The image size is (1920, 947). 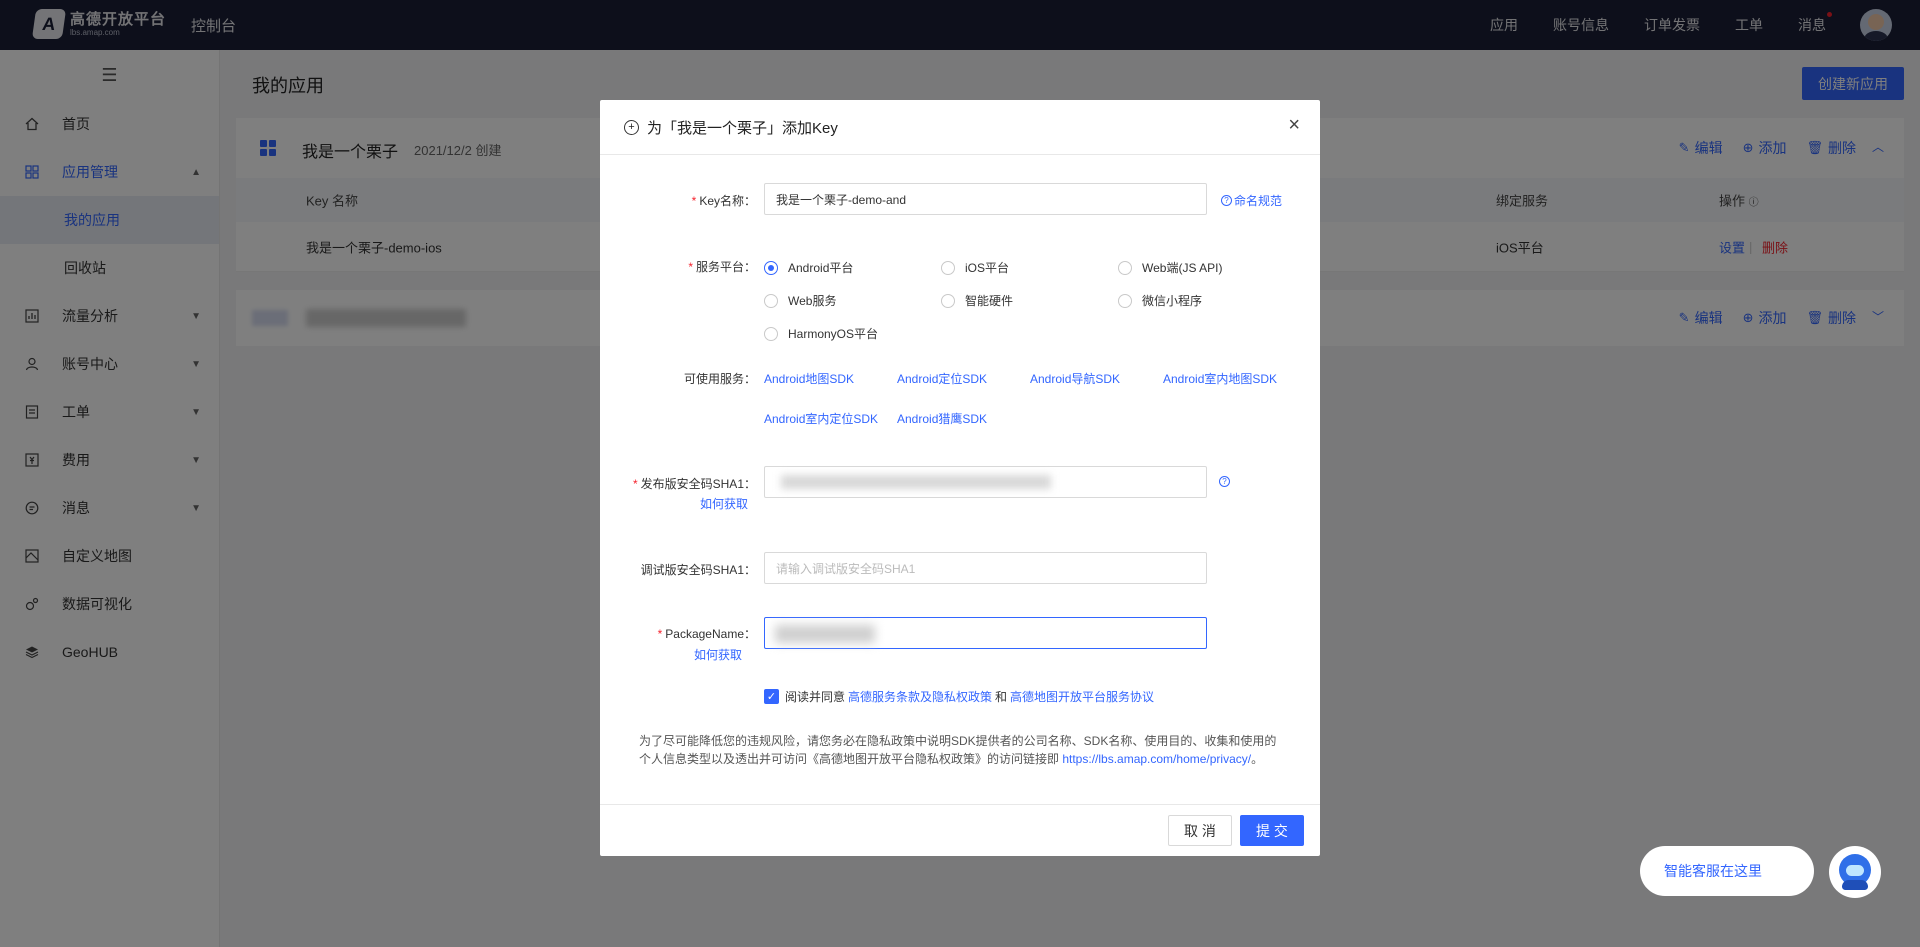 I want to click on release-sha1-label: * 发布版安全码SHA1：, so click(x=694, y=484).